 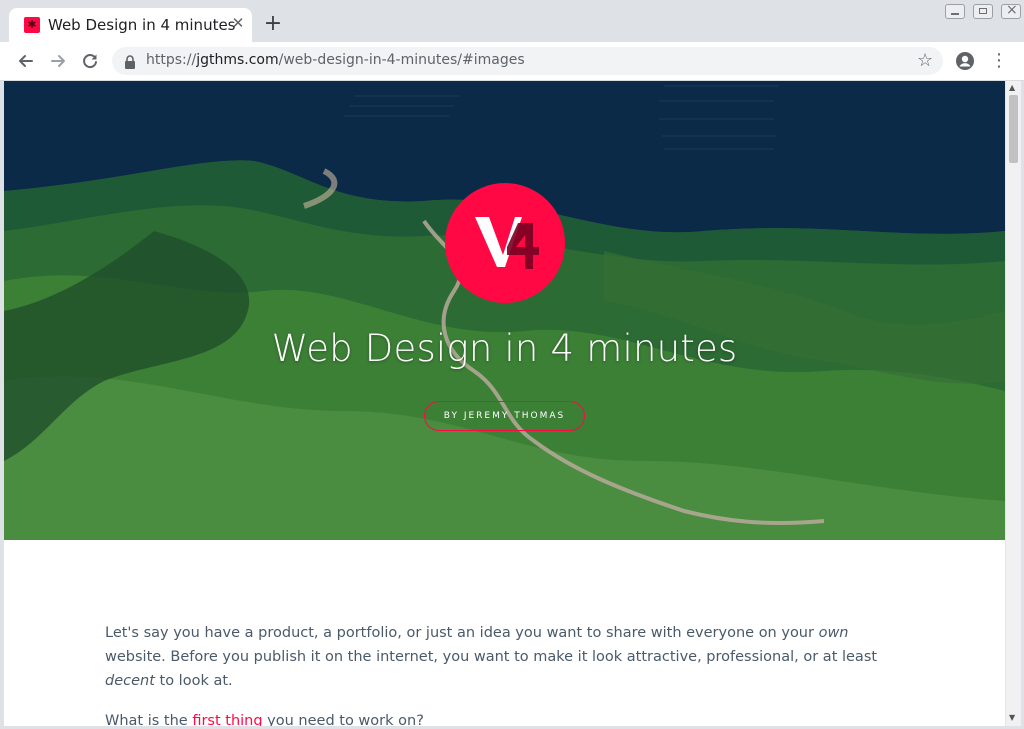 What do you see at coordinates (1011, 10) in the screenshot?
I see `window-close-button` at bounding box center [1011, 10].